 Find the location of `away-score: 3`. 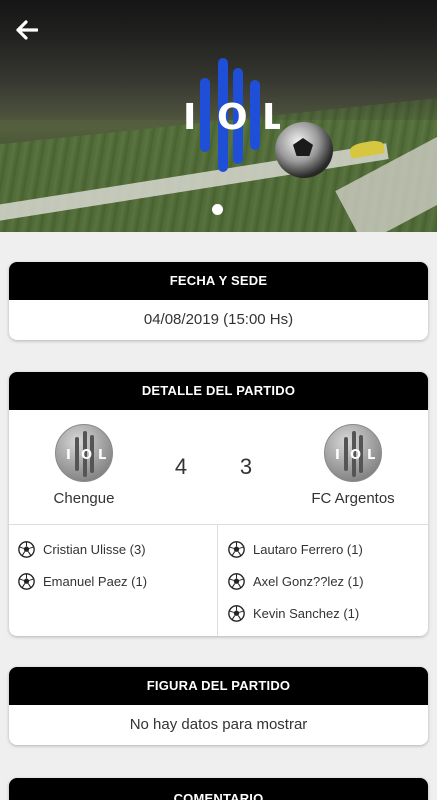

away-score: 3 is located at coordinates (246, 466).